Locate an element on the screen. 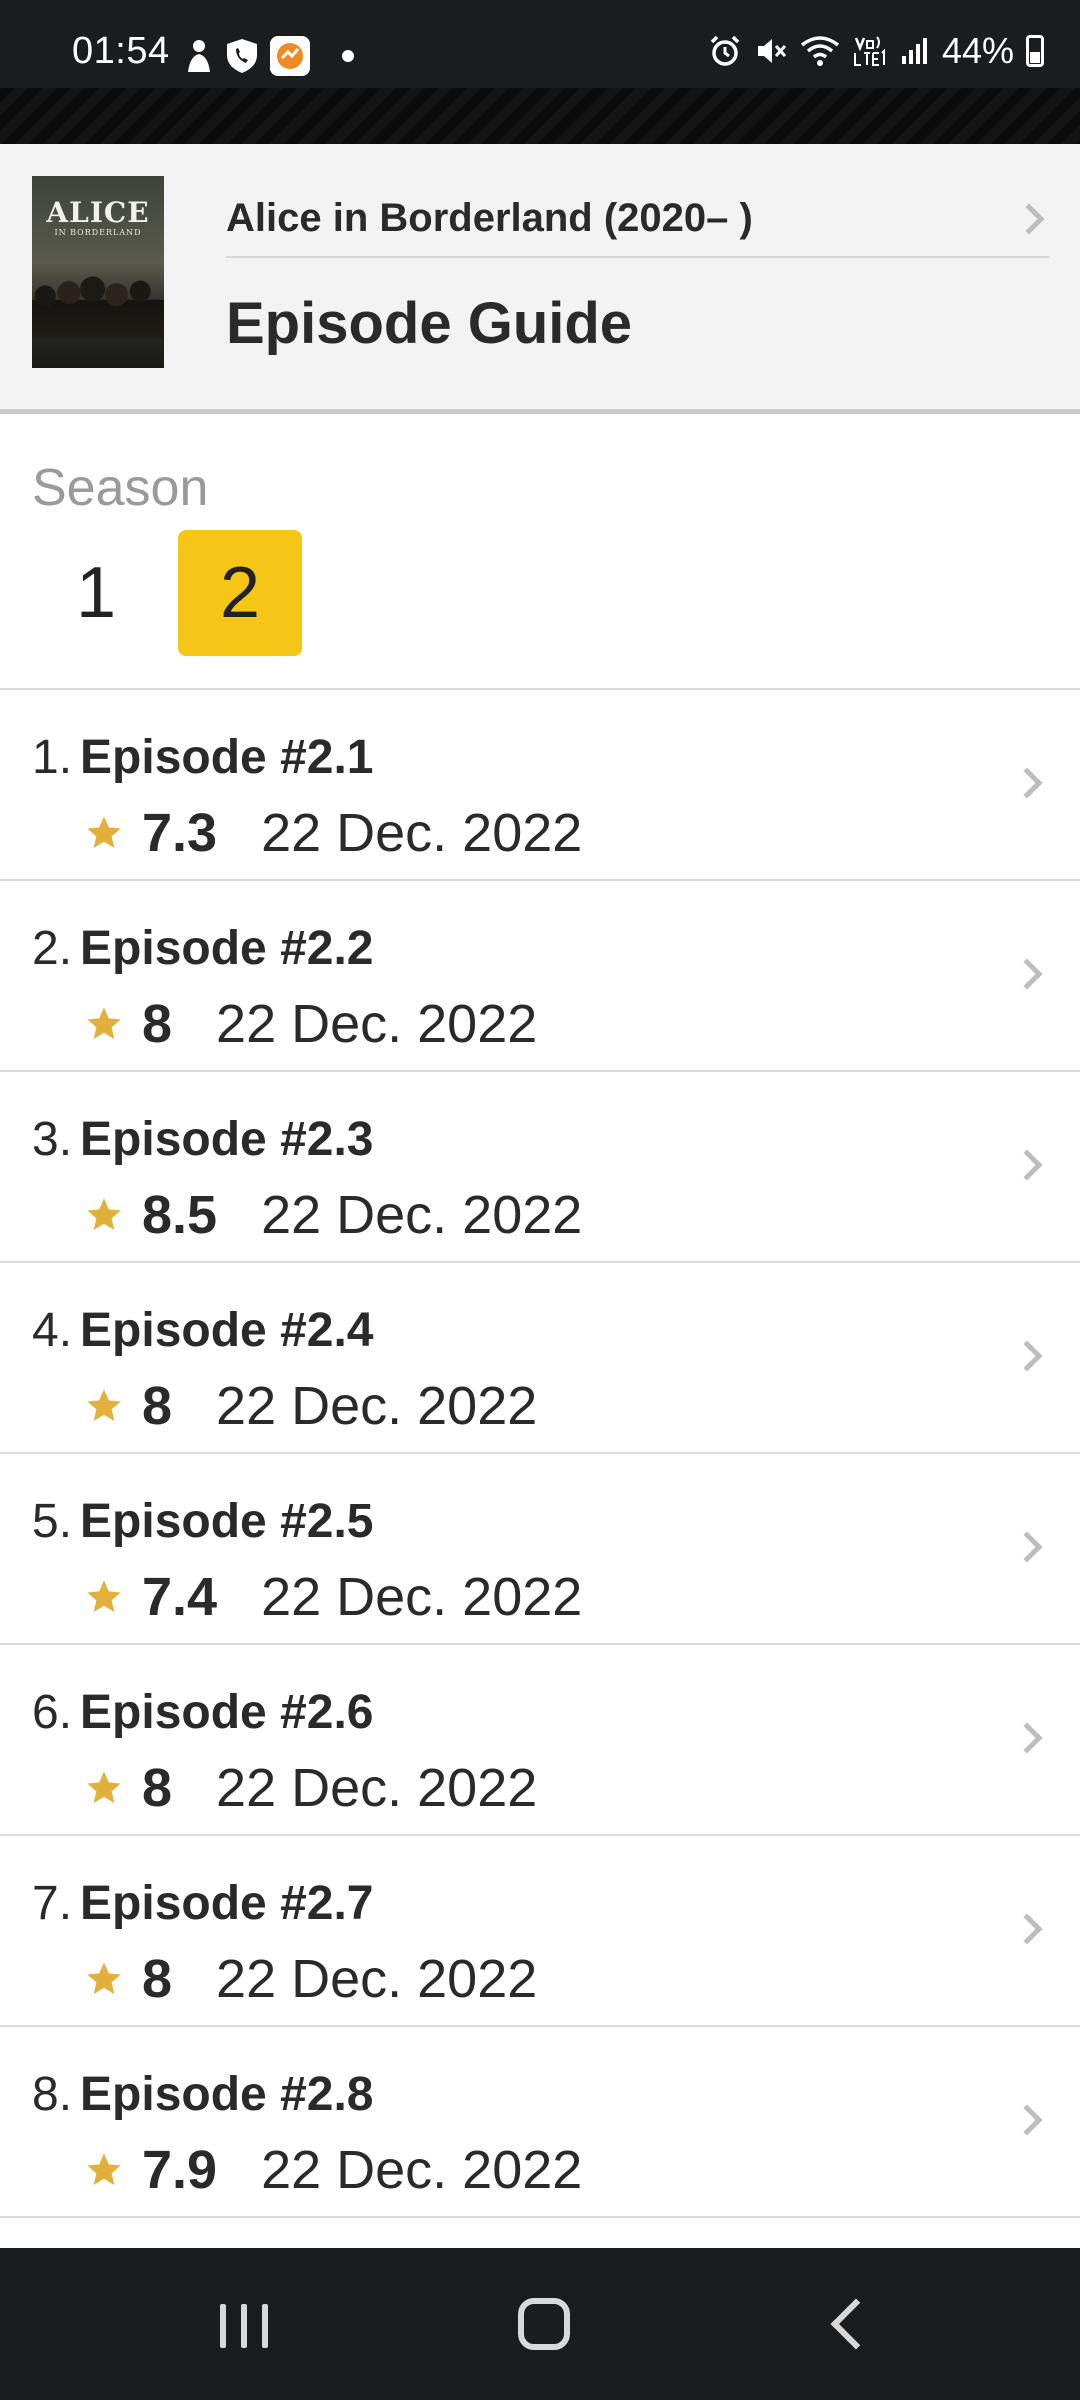  episode-title: Episode #2.8 is located at coordinates (227, 2094).